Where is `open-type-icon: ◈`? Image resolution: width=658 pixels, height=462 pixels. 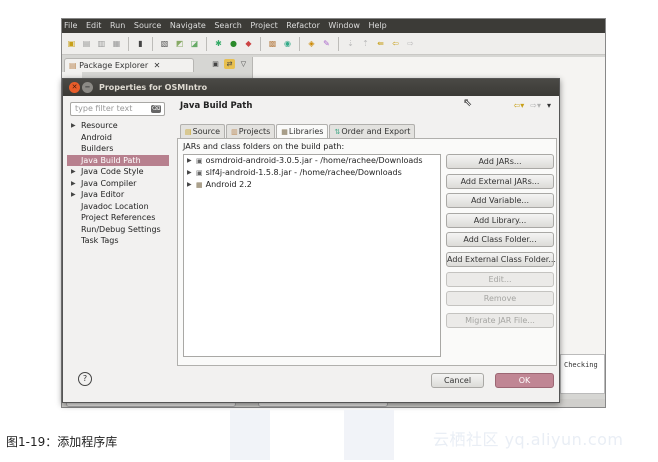
open-type-icon: ◈ is located at coordinates (311, 43).